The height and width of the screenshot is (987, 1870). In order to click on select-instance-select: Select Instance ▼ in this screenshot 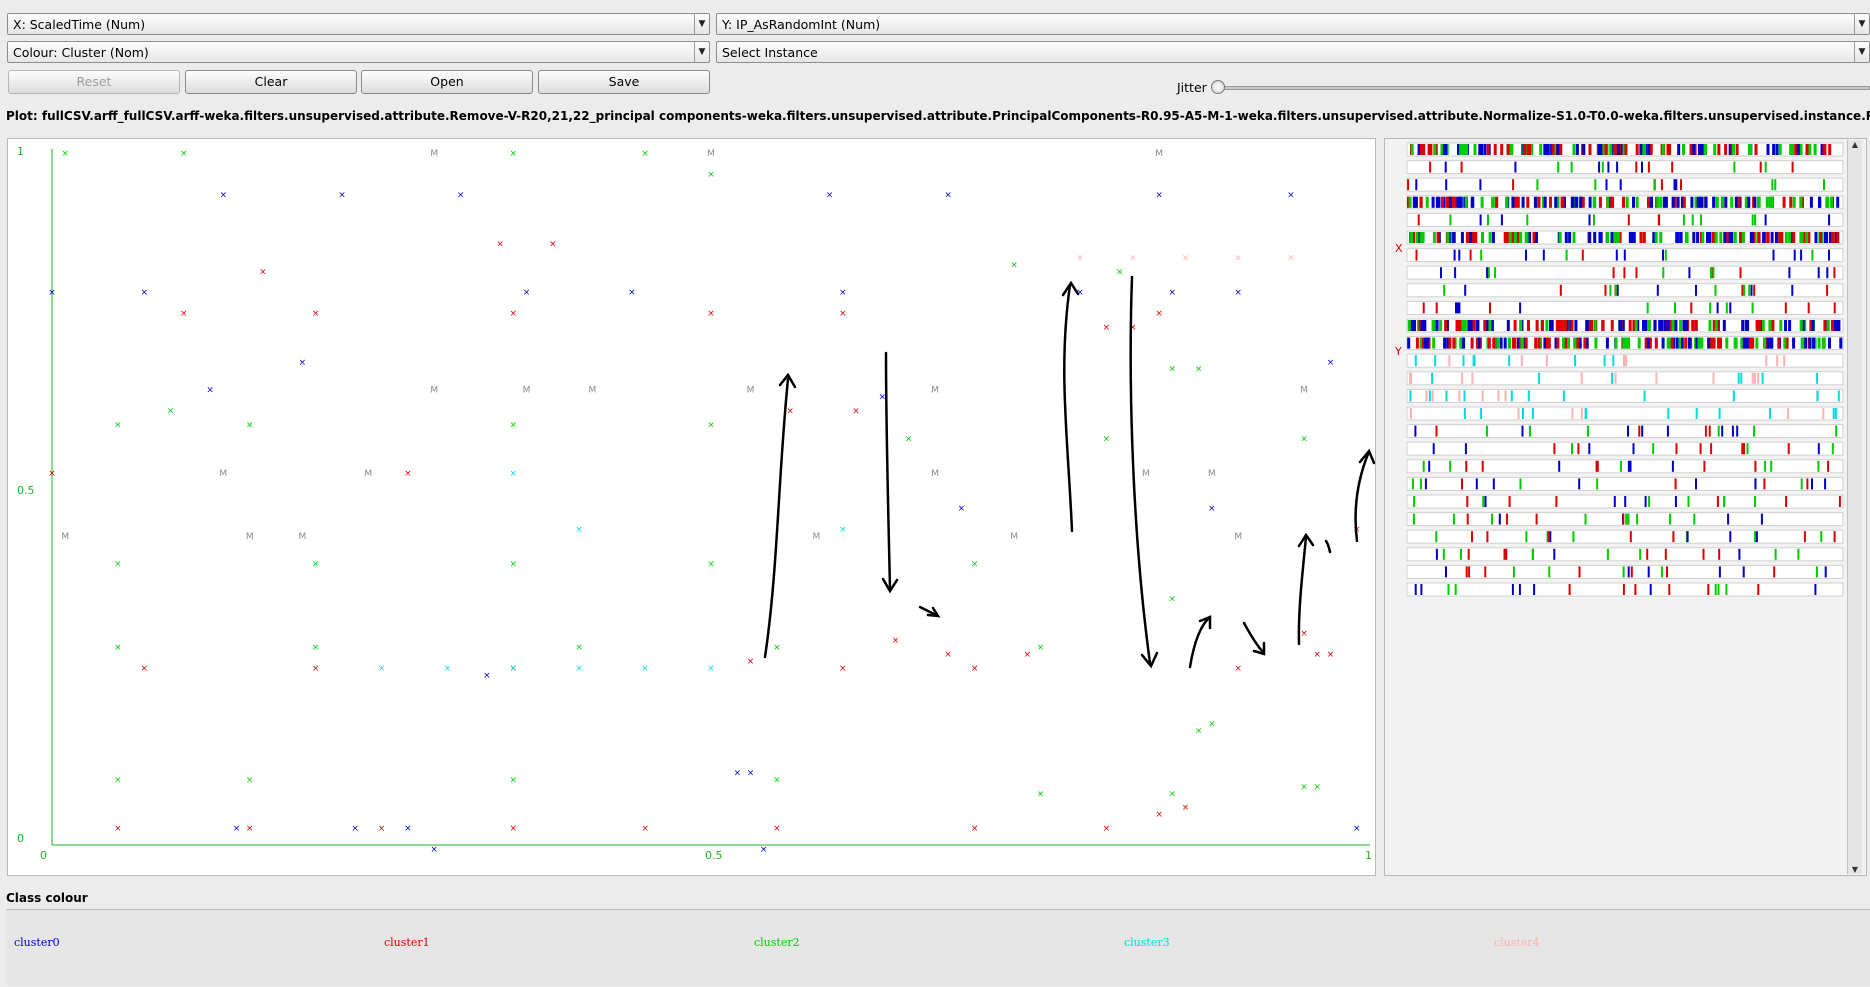, I will do `click(1293, 52)`.